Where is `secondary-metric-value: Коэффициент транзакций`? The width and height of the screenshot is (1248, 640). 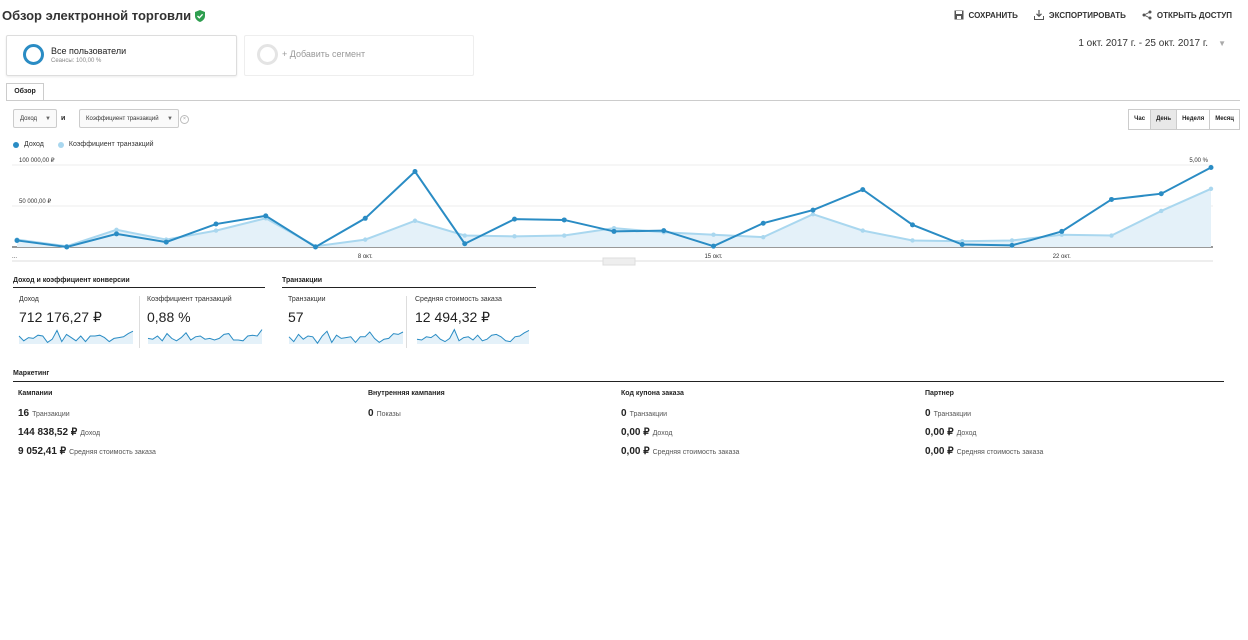 secondary-metric-value: Коэффициент транзакций is located at coordinates (122, 119).